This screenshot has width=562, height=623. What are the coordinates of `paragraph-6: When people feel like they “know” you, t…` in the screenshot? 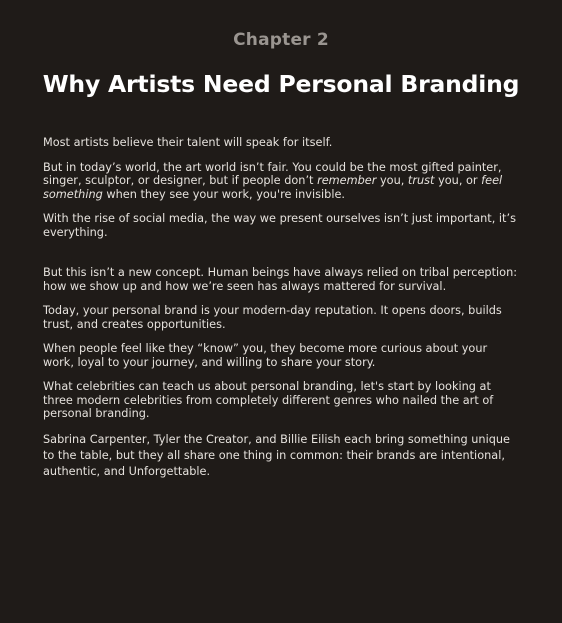 It's located at (265, 355).